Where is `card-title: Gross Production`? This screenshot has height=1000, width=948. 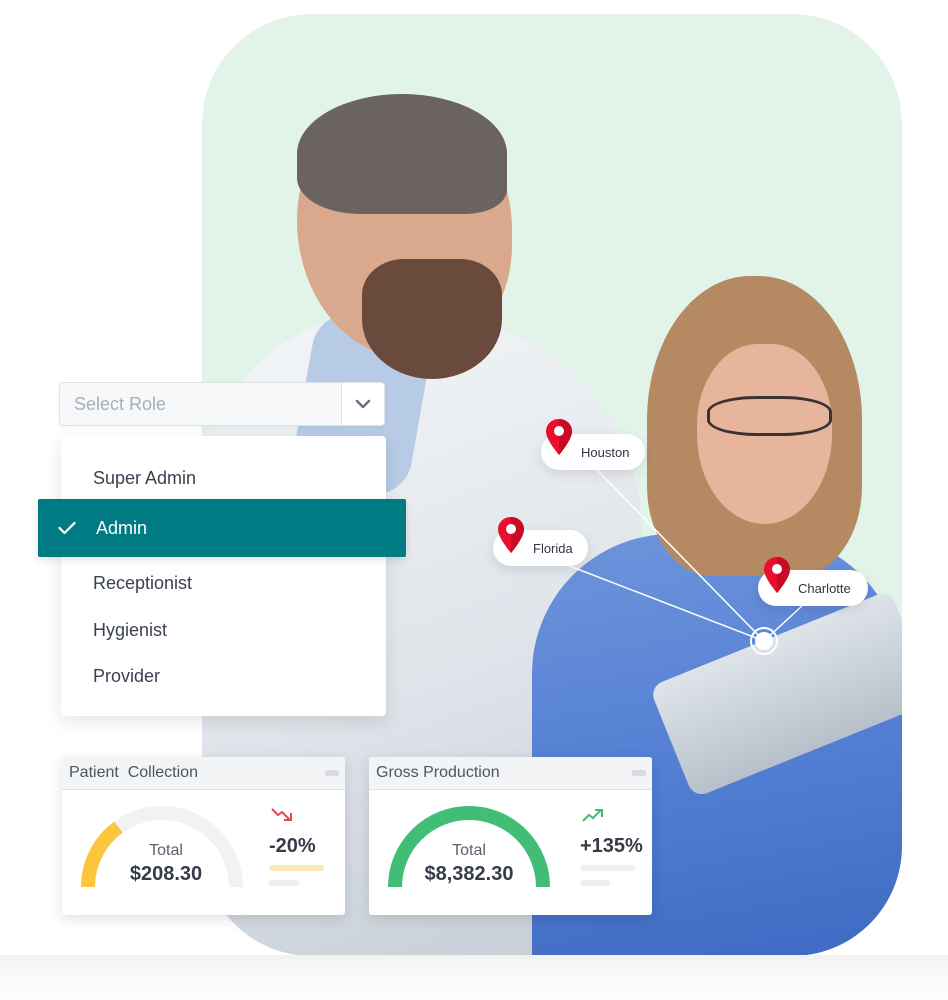
card-title: Gross Production is located at coordinates (438, 772).